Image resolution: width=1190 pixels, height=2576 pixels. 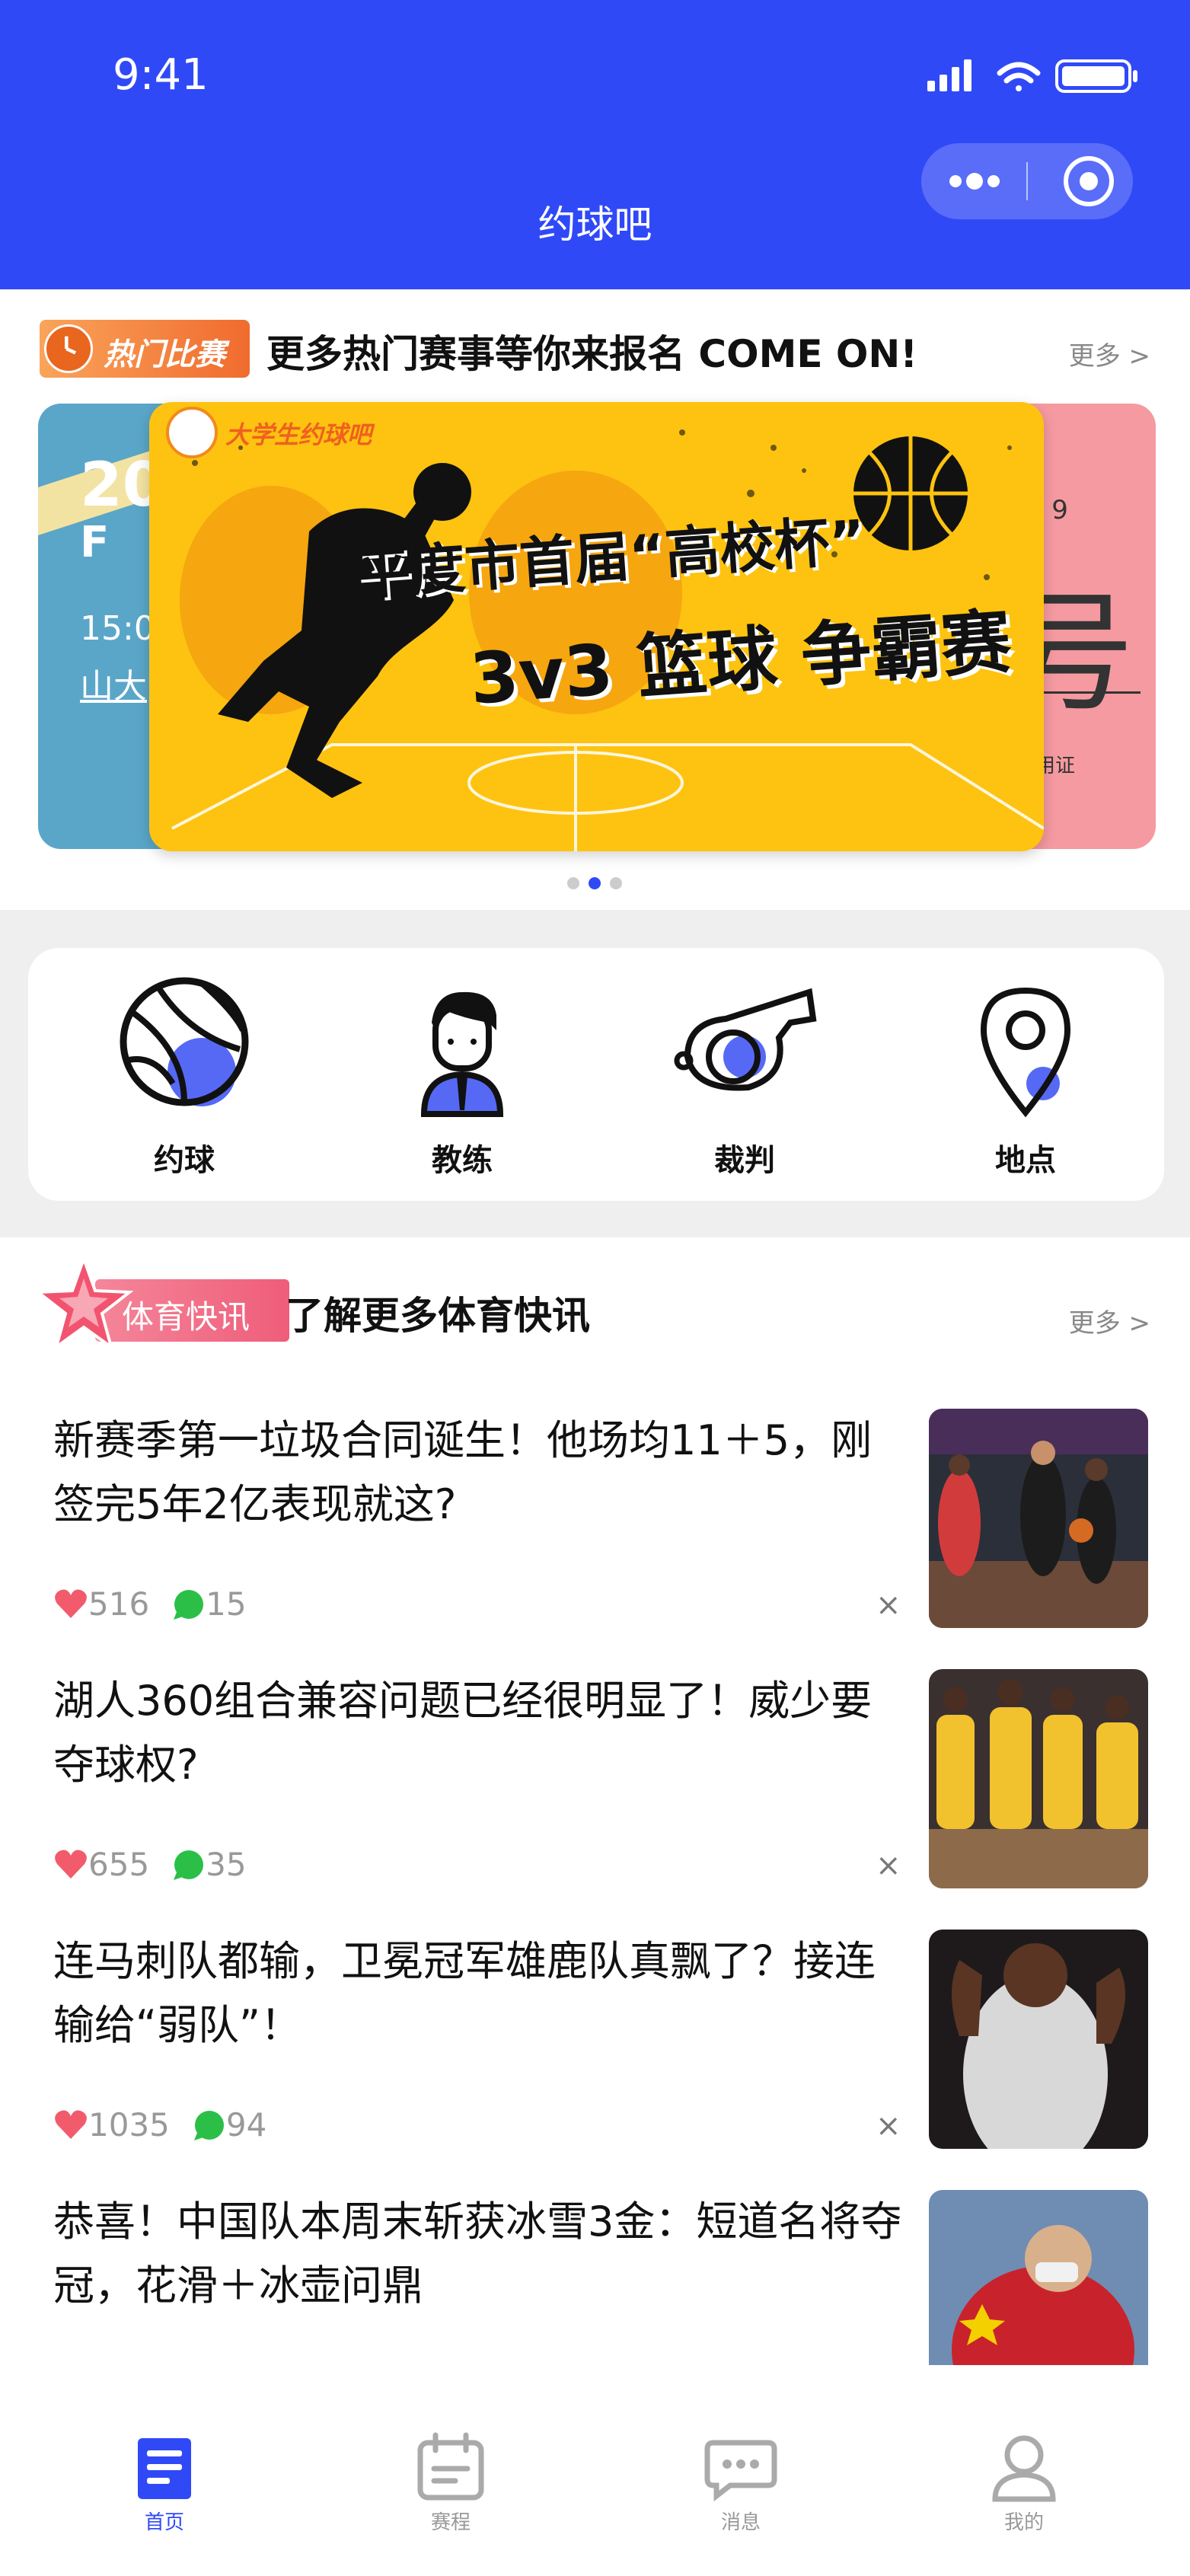 What do you see at coordinates (740, 2471) in the screenshot?
I see `message-icon` at bounding box center [740, 2471].